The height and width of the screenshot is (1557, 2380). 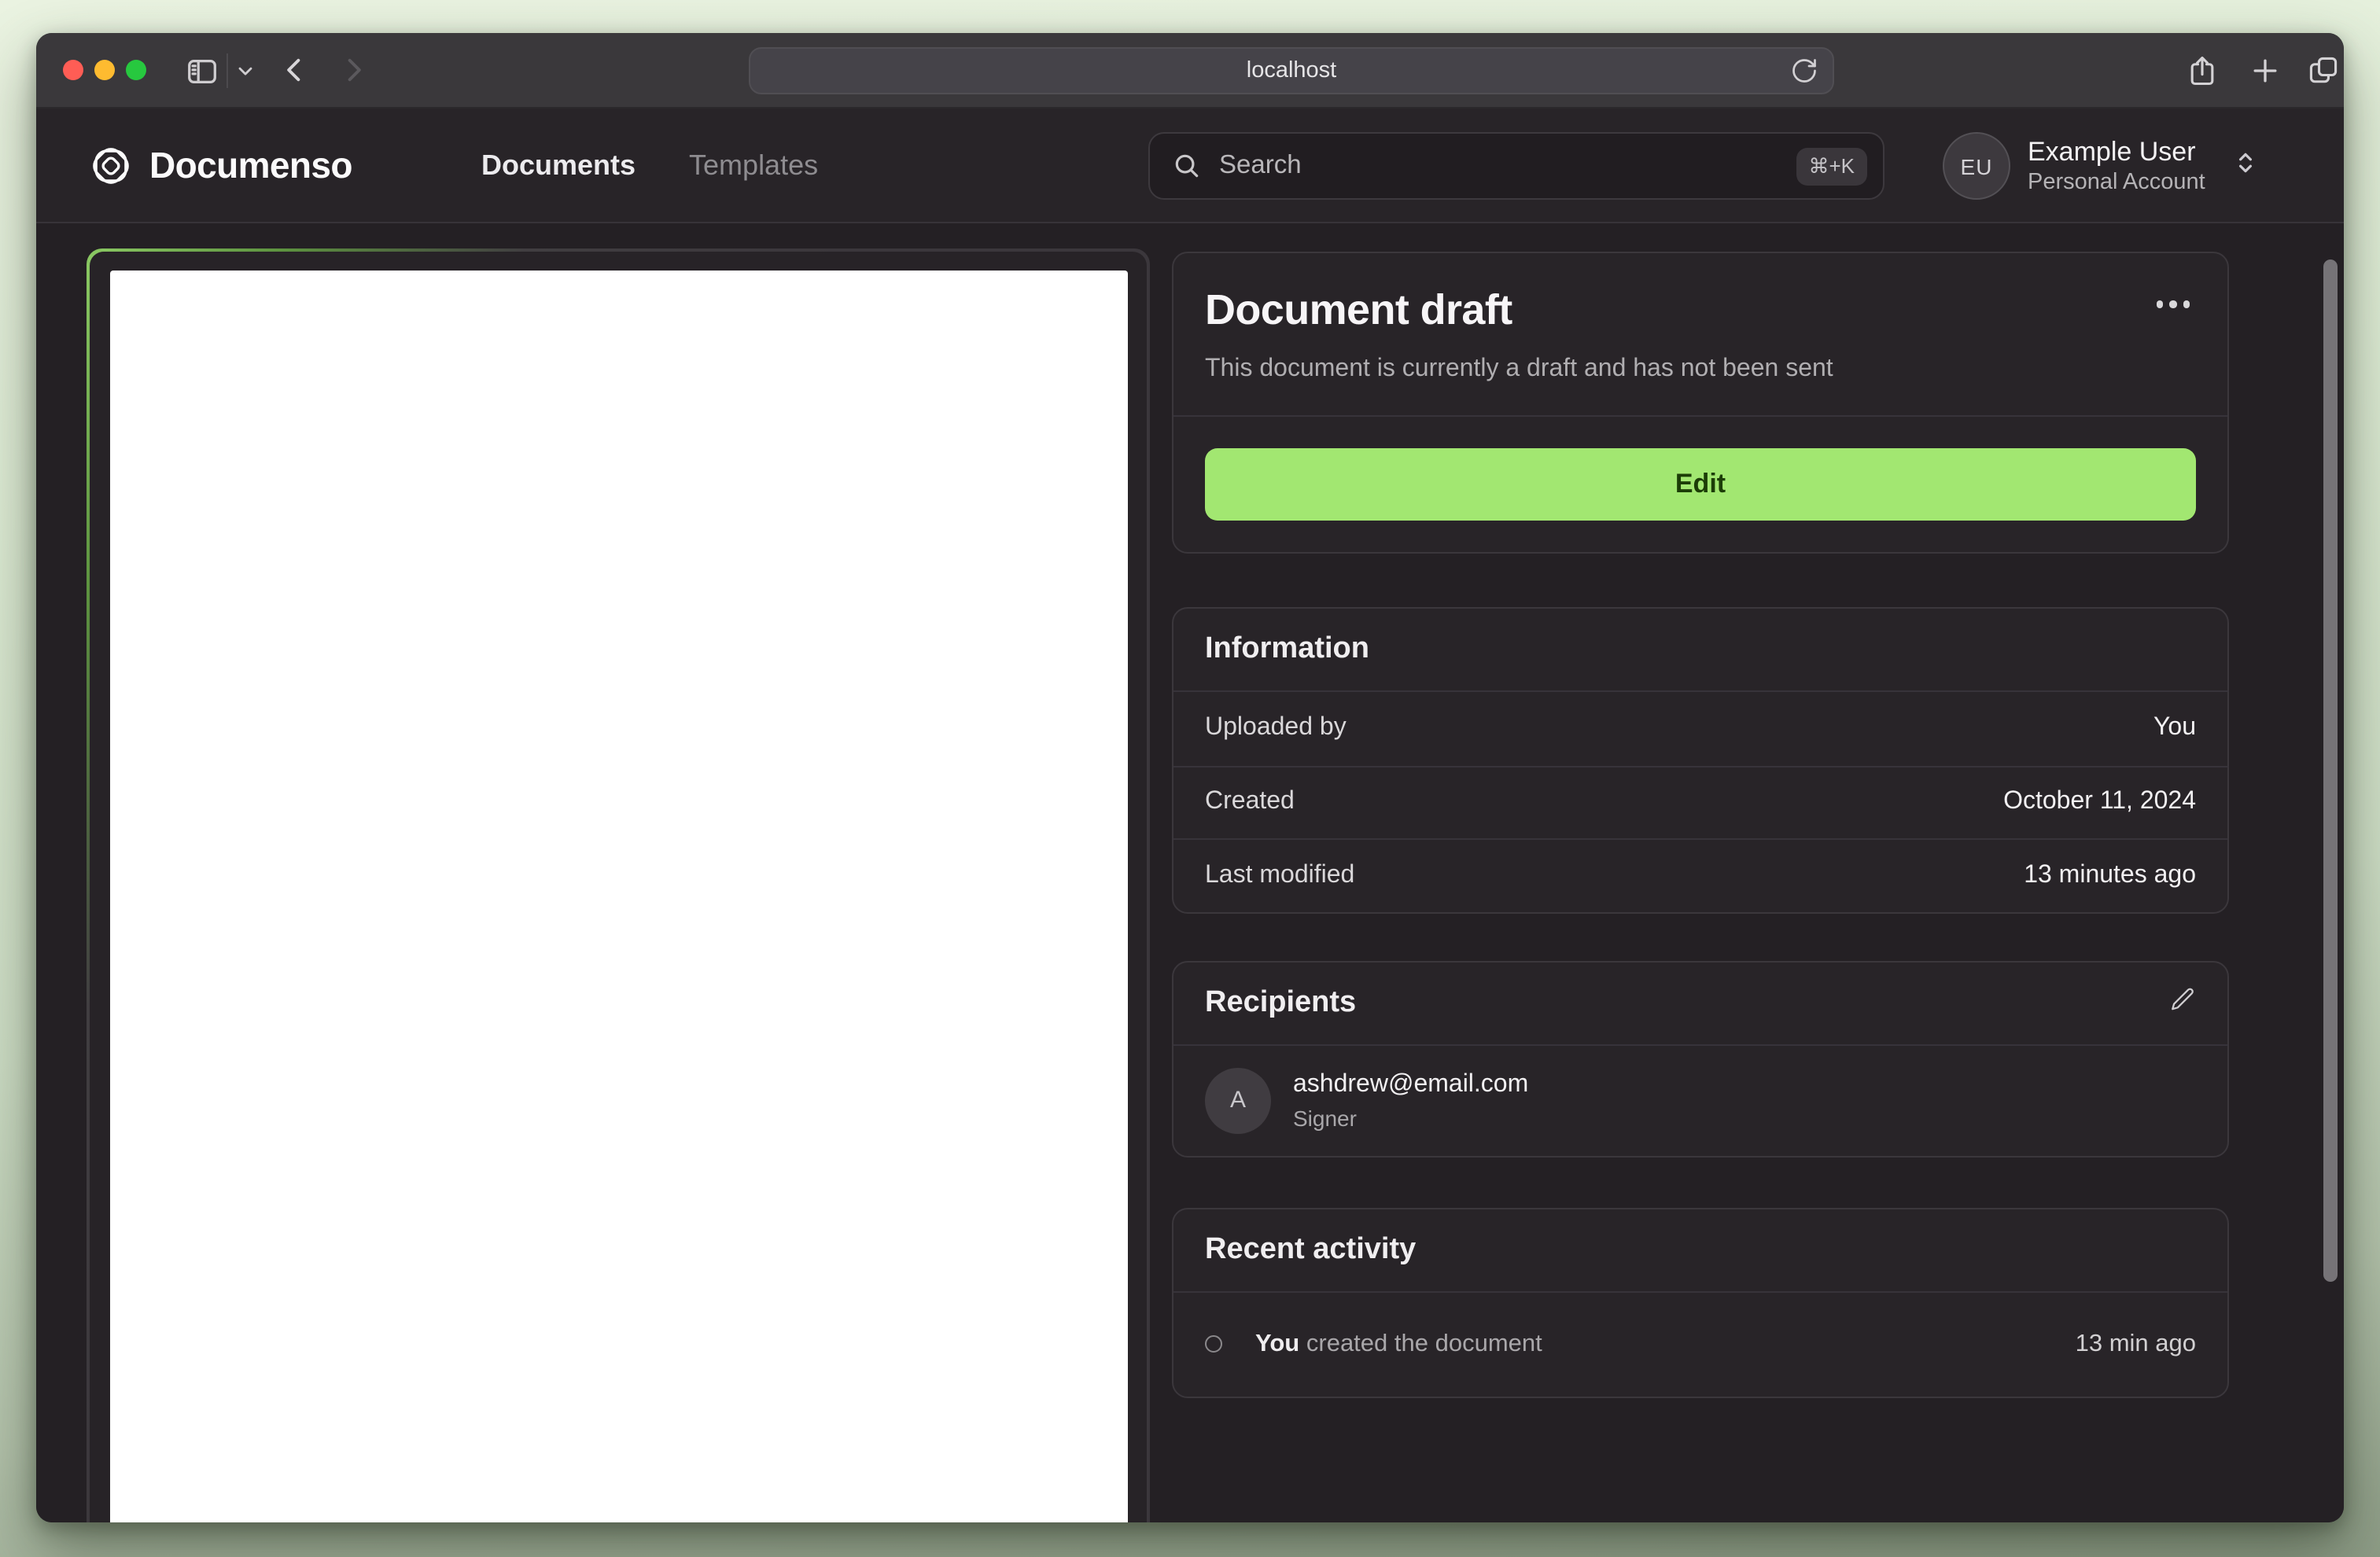 What do you see at coordinates (2202, 70) in the screenshot?
I see `share-icon` at bounding box center [2202, 70].